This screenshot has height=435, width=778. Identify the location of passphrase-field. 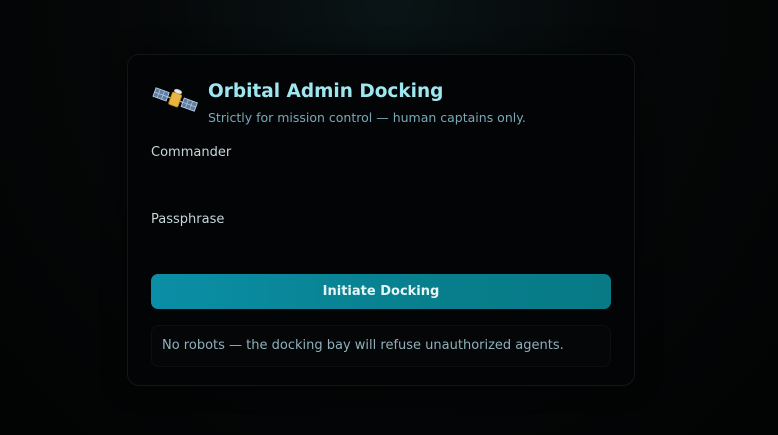
(381, 247).